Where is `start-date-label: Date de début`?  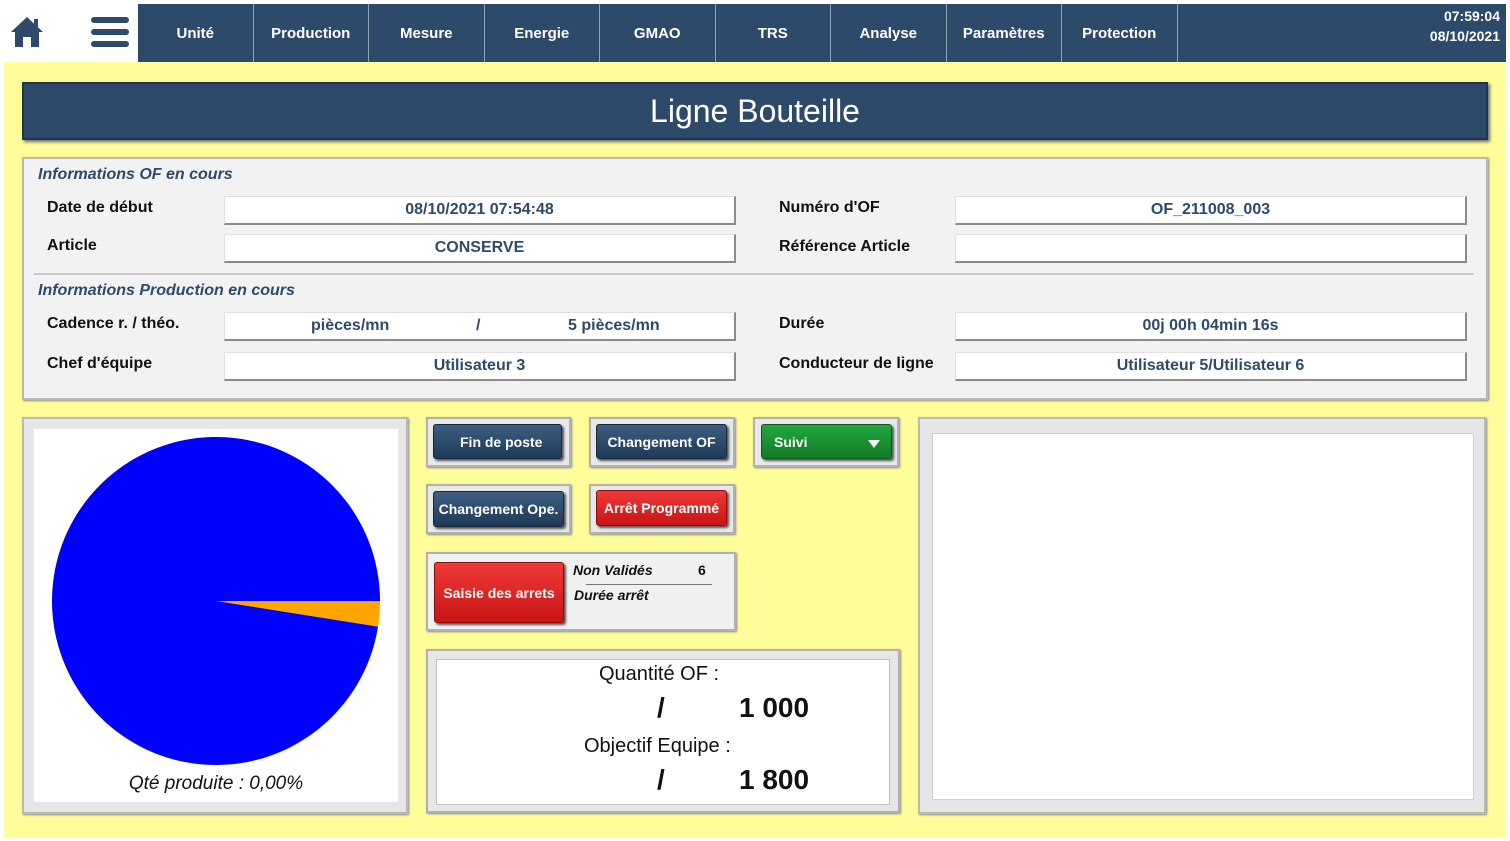
start-date-label: Date de début is located at coordinates (100, 207).